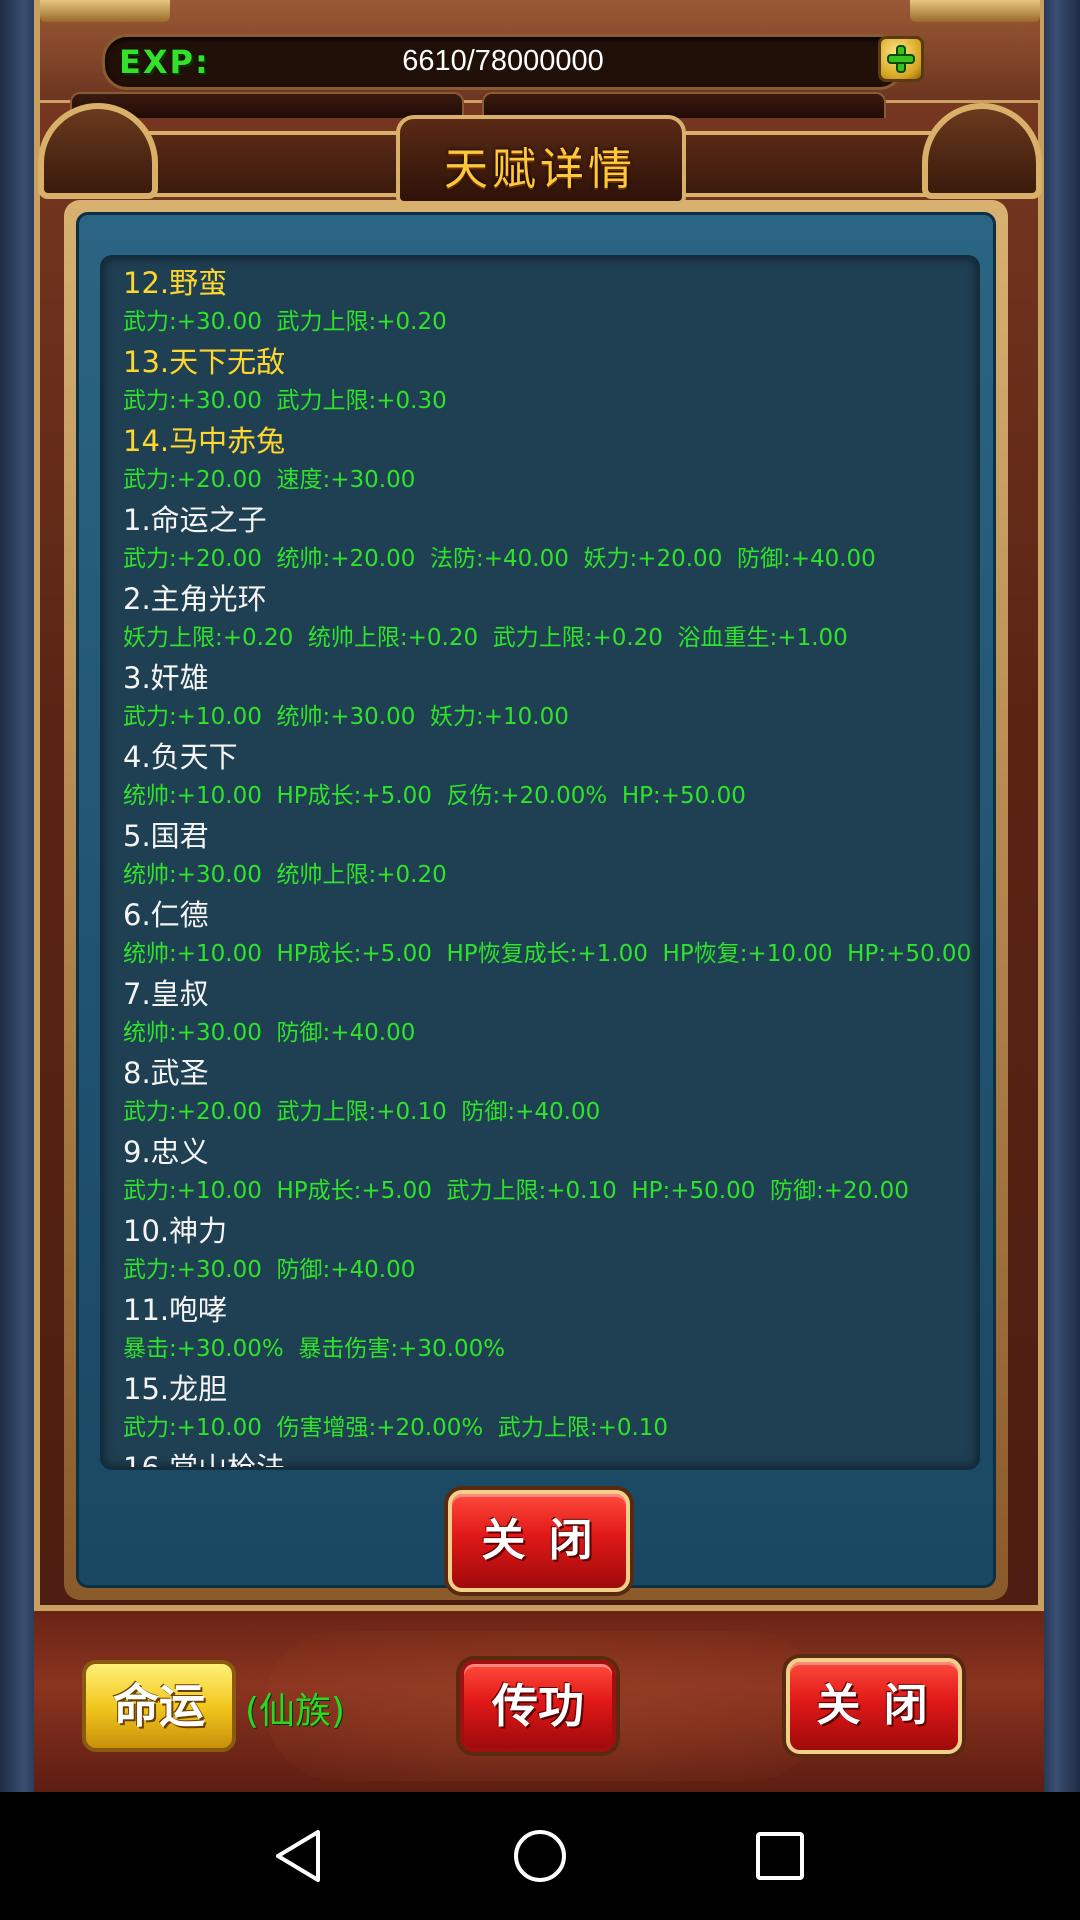  I want to click on talent-name: 13.天下无敌, so click(204, 362).